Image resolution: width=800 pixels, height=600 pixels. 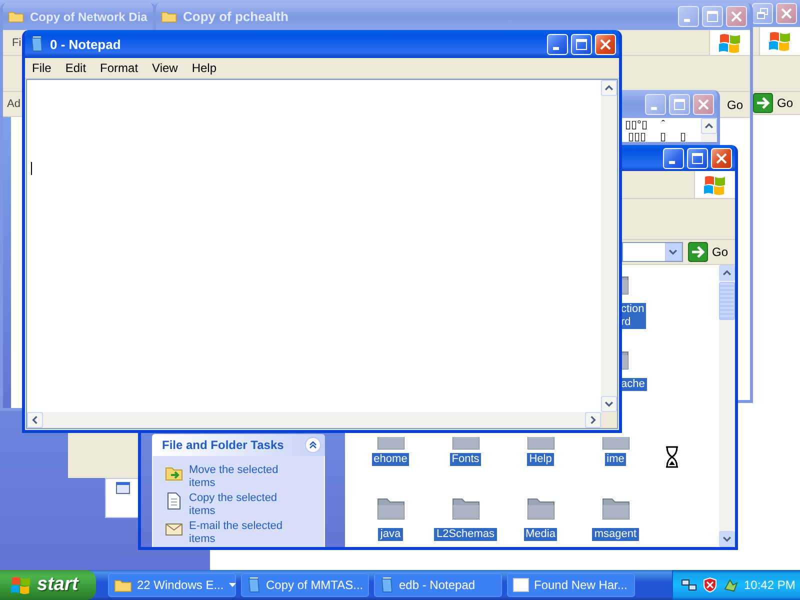 I want to click on window-title: 0 - Notepad, so click(x=85, y=44).